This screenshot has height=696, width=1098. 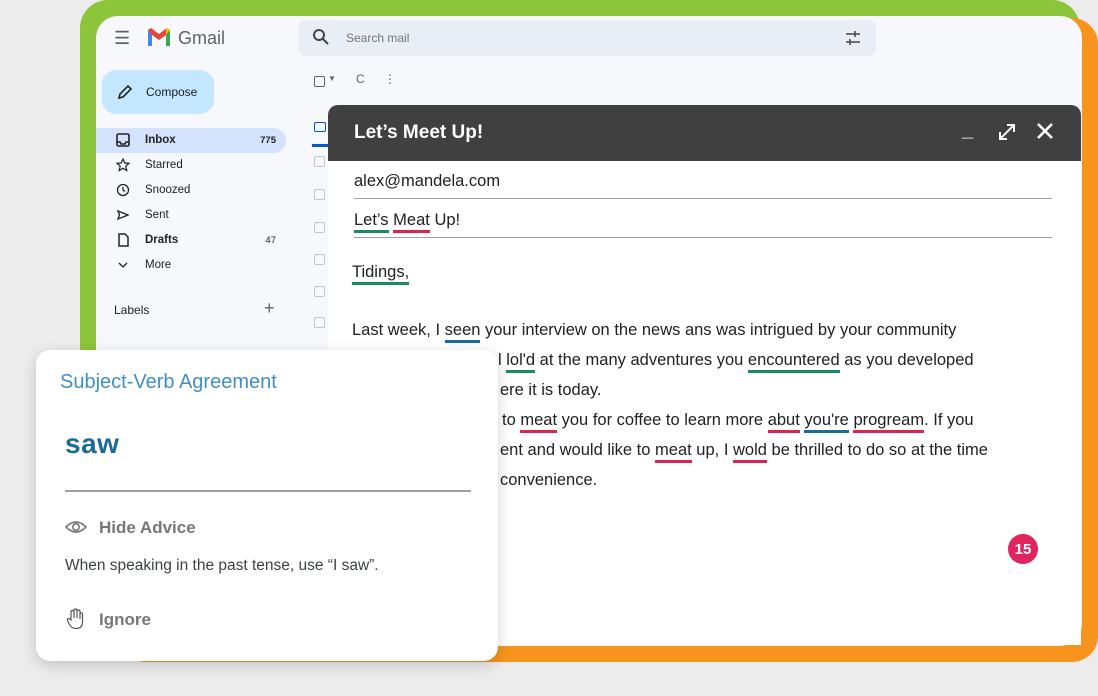 I want to click on body-text: up, I, so click(x=712, y=450).